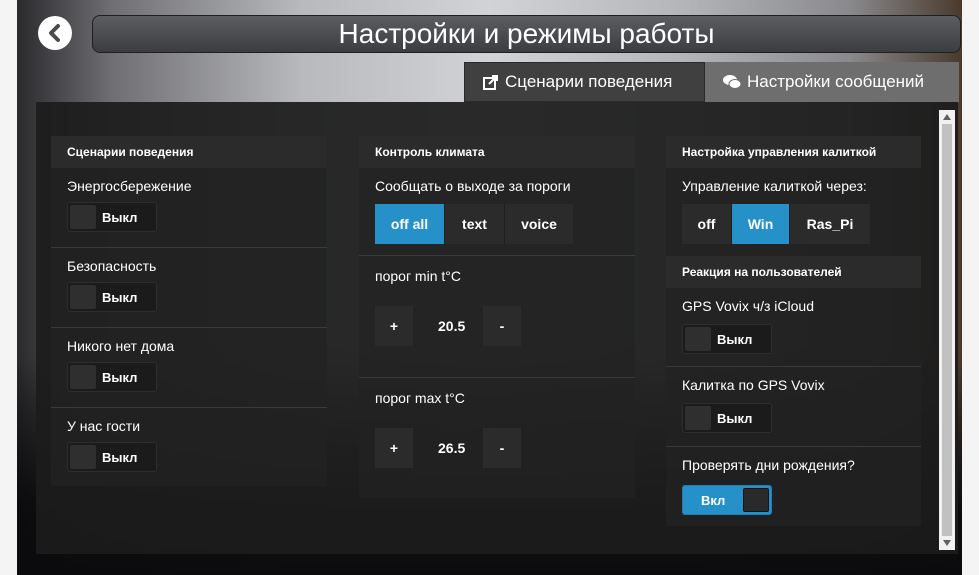  Describe the element at coordinates (793, 486) in the screenshot. I see `list-item: Проверять дни рождения? Вкл` at that location.